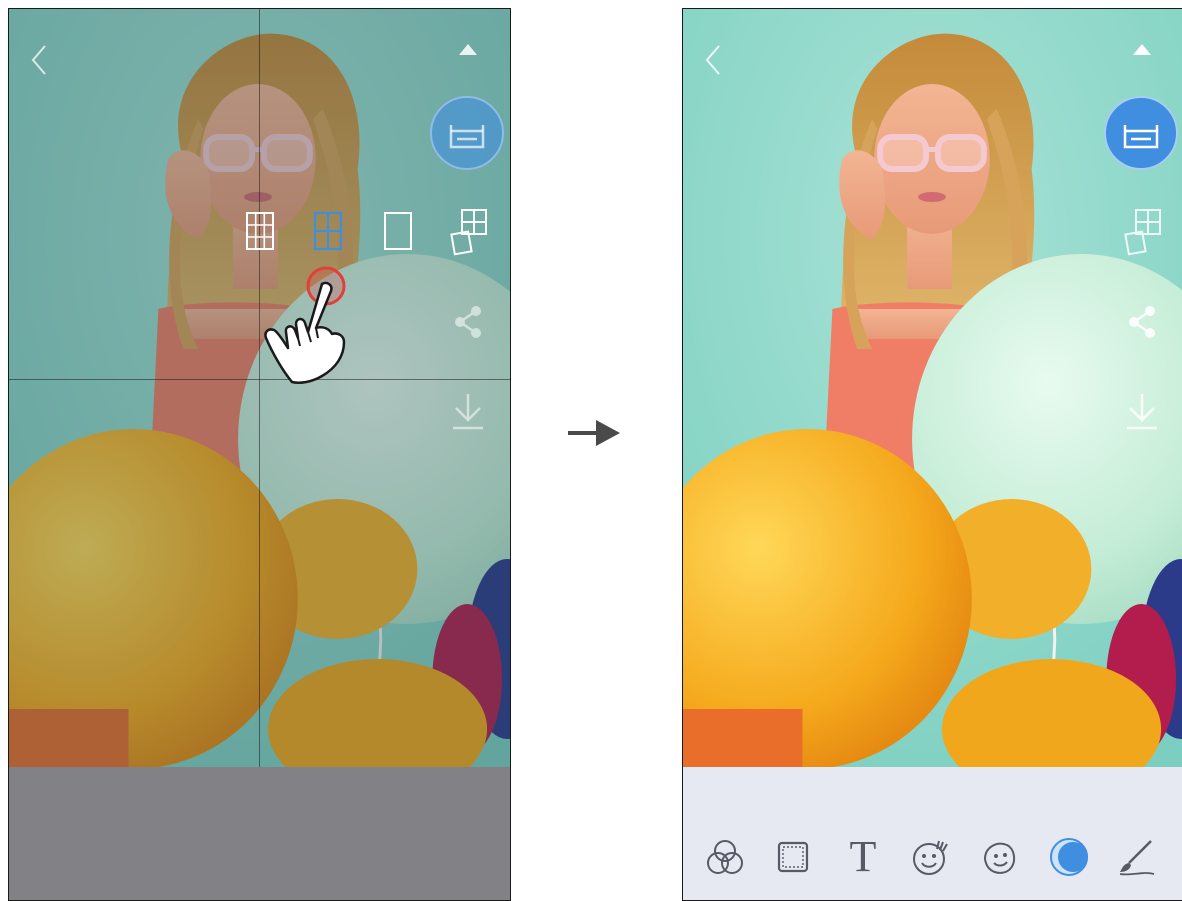 This screenshot has width=1182, height=901. I want to click on bottom-toolbar-panel, so click(259, 833).